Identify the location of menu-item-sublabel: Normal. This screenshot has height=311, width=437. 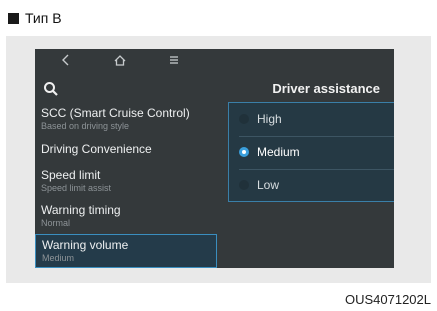
(56, 223).